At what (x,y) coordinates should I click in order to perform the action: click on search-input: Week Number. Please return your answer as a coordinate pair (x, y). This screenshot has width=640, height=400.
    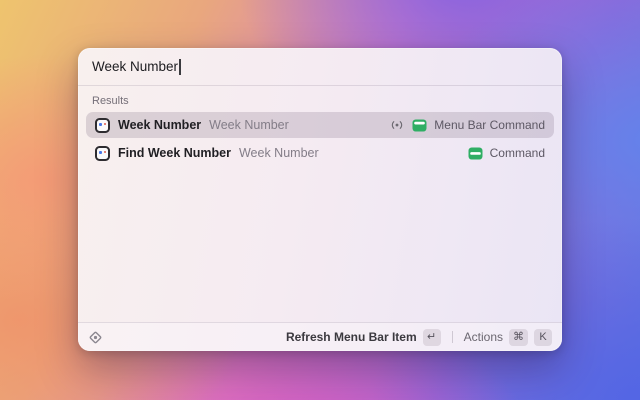
    Looking at the image, I should click on (320, 67).